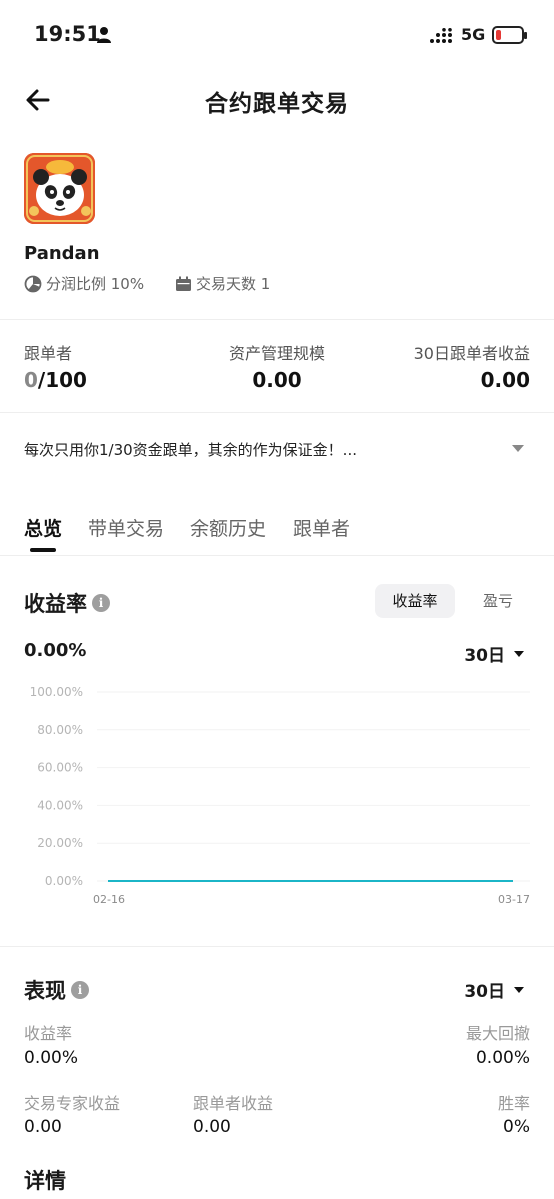  What do you see at coordinates (33, 283) in the screenshot?
I see `pie-chart-icon` at bounding box center [33, 283].